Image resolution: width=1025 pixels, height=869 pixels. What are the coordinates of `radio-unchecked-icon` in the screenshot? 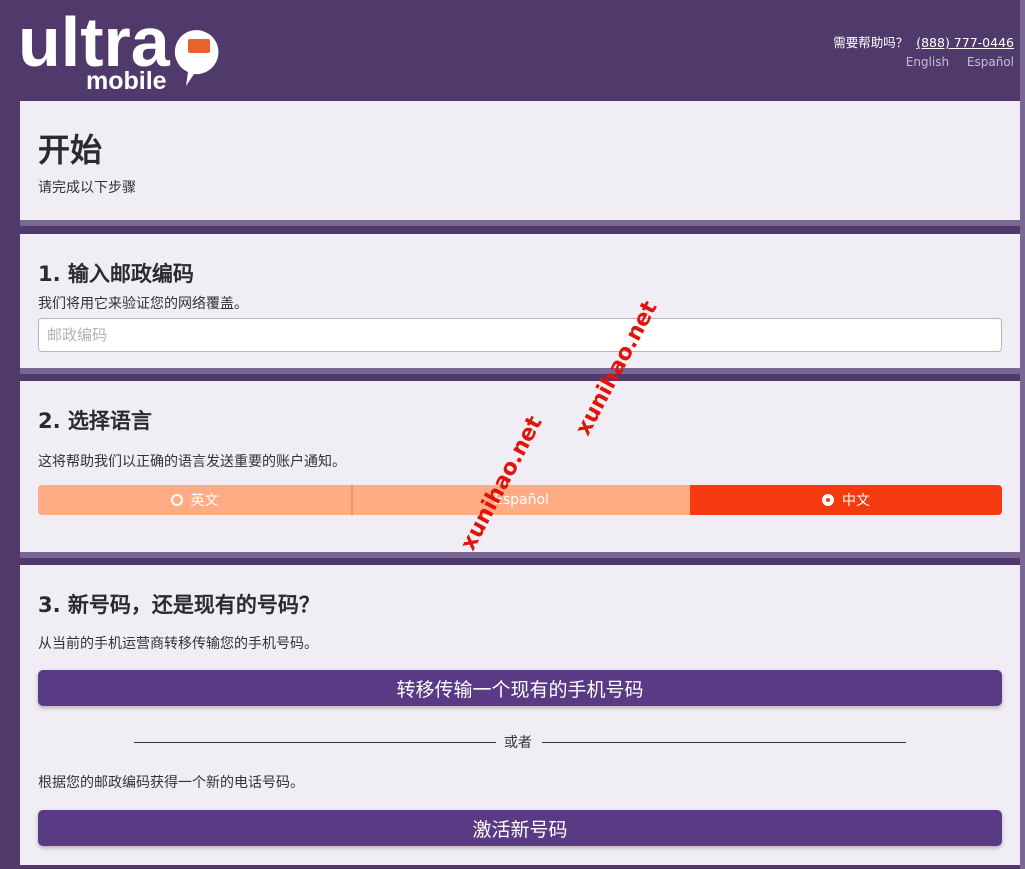 It's located at (176, 500).